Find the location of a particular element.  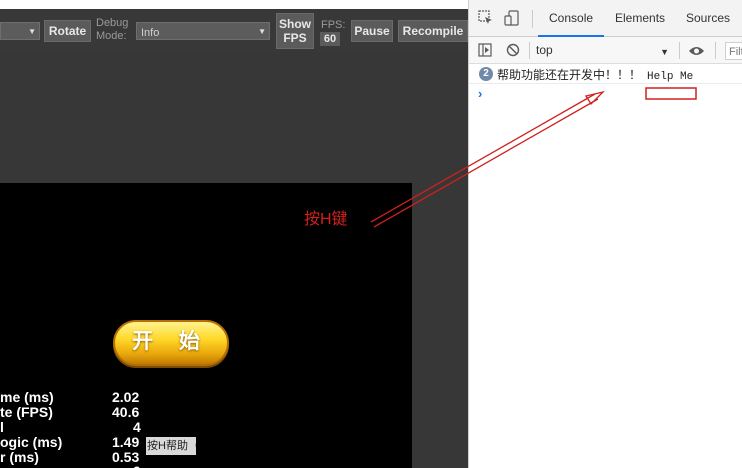

console-prompt-icon: › is located at coordinates (480, 93).